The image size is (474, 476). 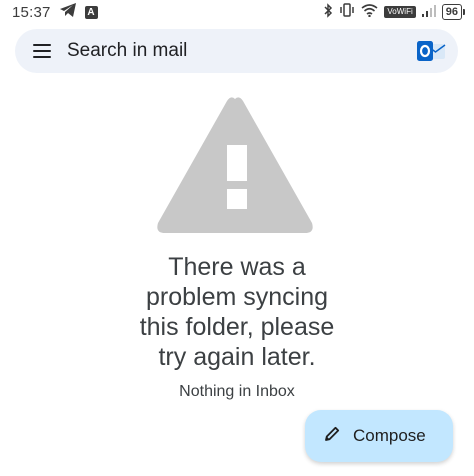 What do you see at coordinates (55, 12) in the screenshot?
I see `status-left: 15:37 A` at bounding box center [55, 12].